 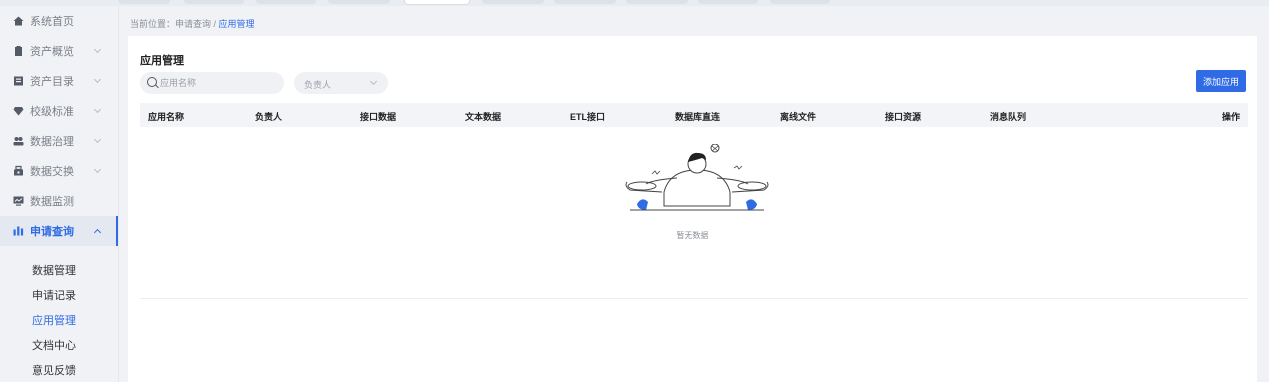 I want to click on sidebar-item-label: 数据治理, so click(x=52, y=142).